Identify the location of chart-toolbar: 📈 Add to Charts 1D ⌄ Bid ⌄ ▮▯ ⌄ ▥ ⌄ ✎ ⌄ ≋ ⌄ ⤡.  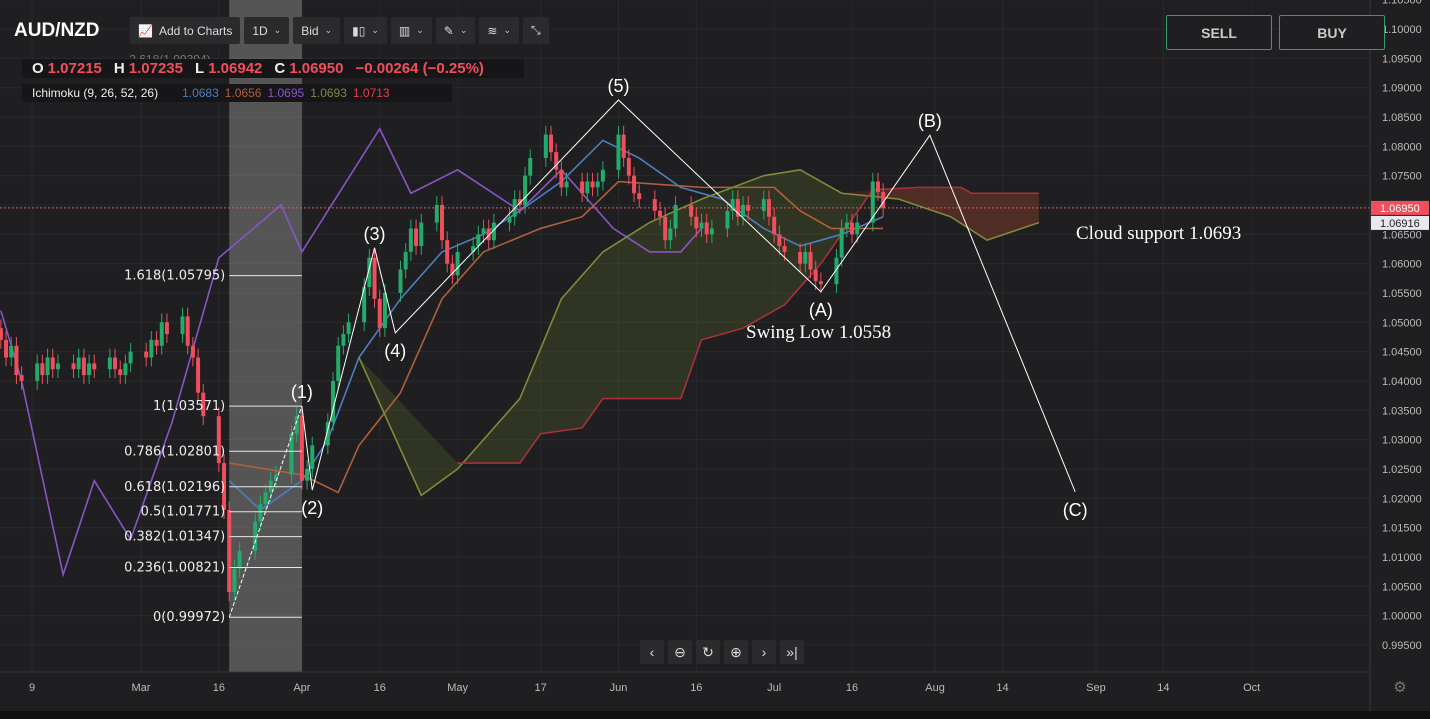
(339, 30).